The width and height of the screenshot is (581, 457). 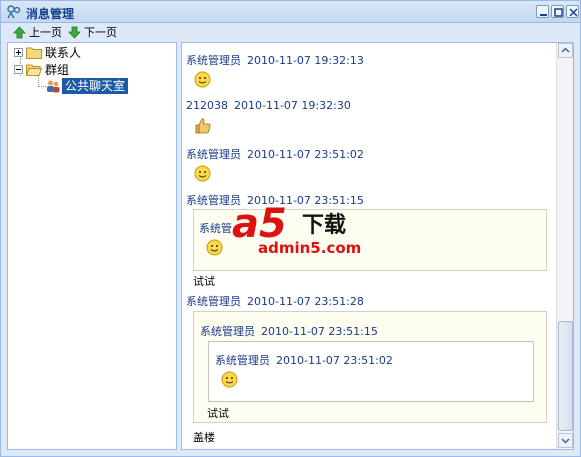 I want to click on scroll-thumb, so click(x=565, y=376).